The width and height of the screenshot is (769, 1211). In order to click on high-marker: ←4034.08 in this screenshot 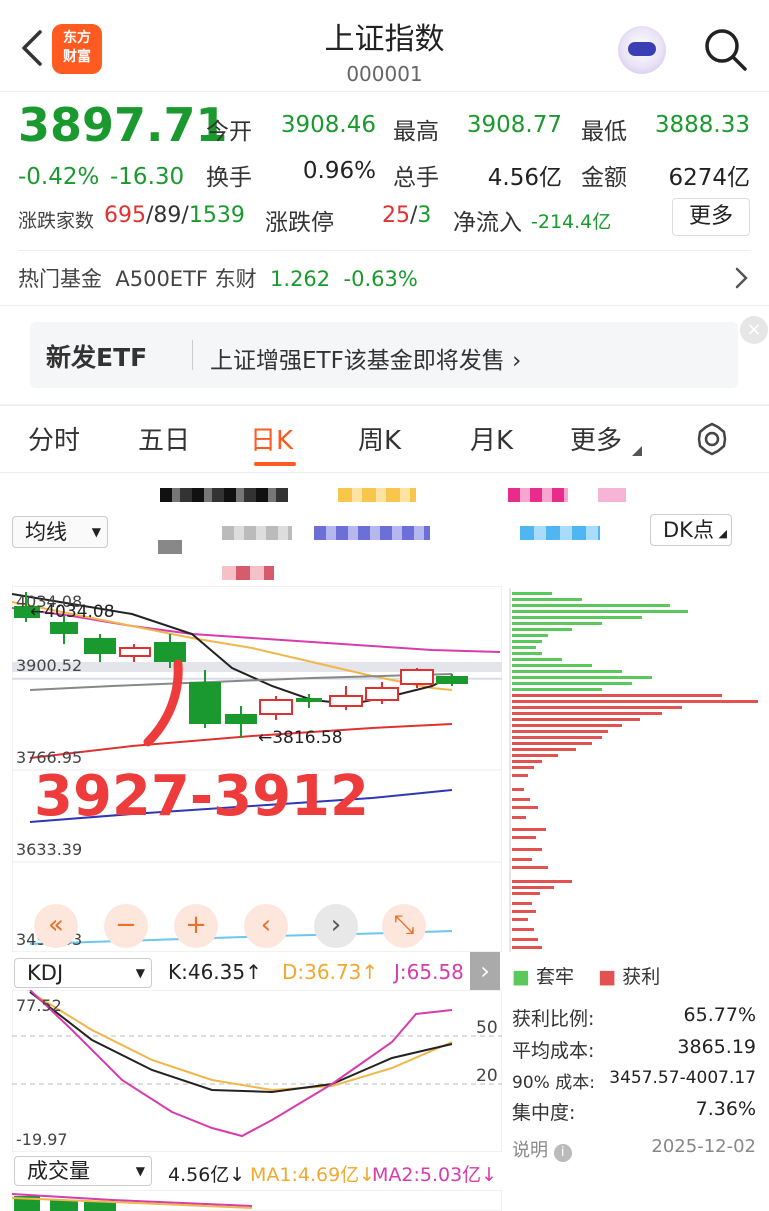, I will do `click(72, 612)`.